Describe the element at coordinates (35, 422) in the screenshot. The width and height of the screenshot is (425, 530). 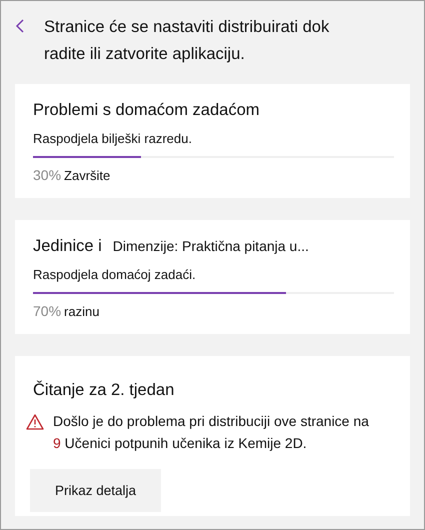
I see `warning-icon` at that location.